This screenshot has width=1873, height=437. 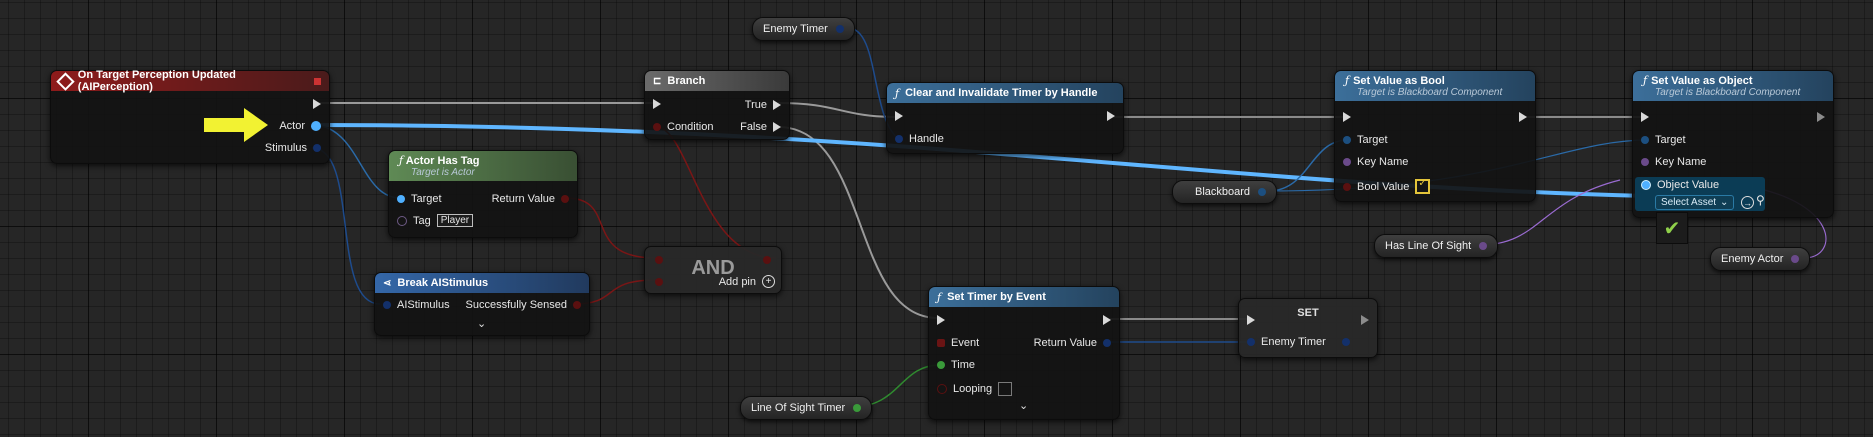 What do you see at coordinates (975, 389) in the screenshot?
I see `set-timer-looping-pin: Looping` at bounding box center [975, 389].